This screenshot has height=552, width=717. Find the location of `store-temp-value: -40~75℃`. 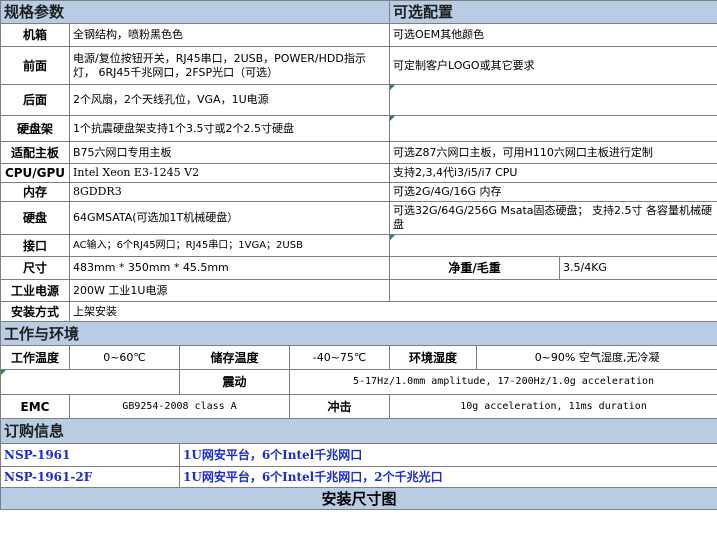

store-temp-value: -40~75℃ is located at coordinates (339, 357).